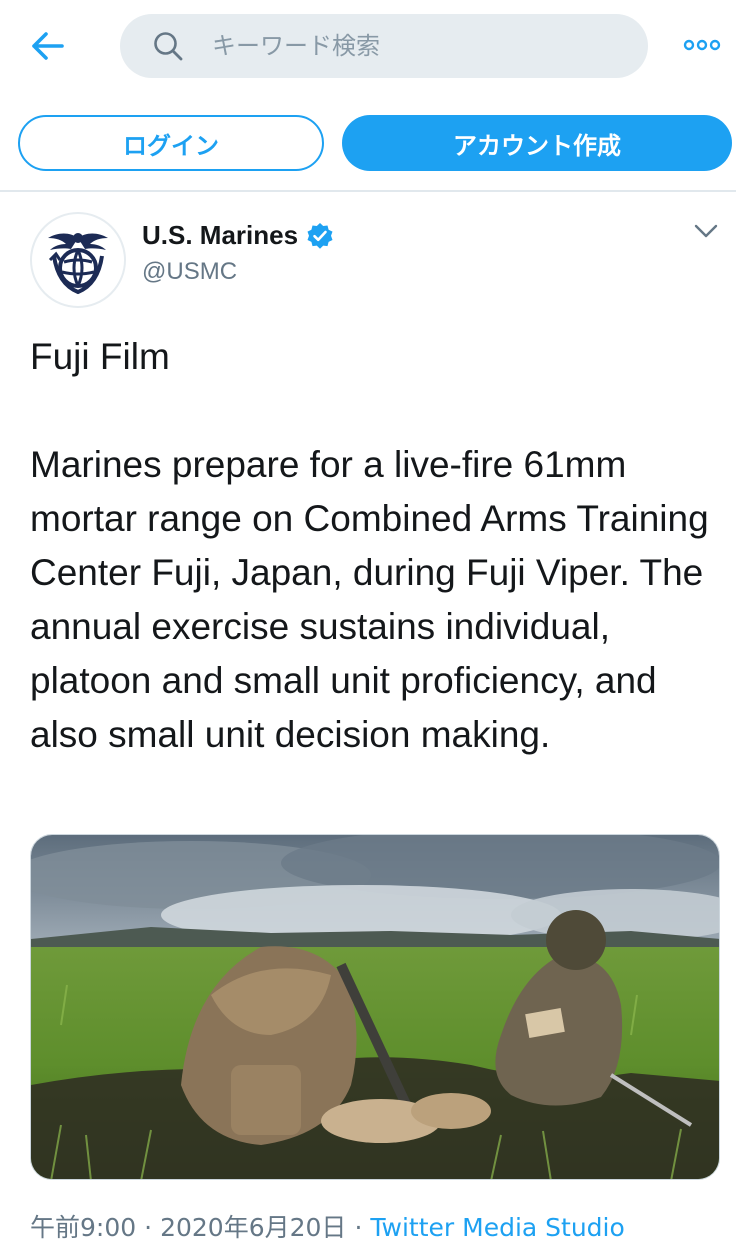  I want to click on back-arrow-icon, so click(48, 46).